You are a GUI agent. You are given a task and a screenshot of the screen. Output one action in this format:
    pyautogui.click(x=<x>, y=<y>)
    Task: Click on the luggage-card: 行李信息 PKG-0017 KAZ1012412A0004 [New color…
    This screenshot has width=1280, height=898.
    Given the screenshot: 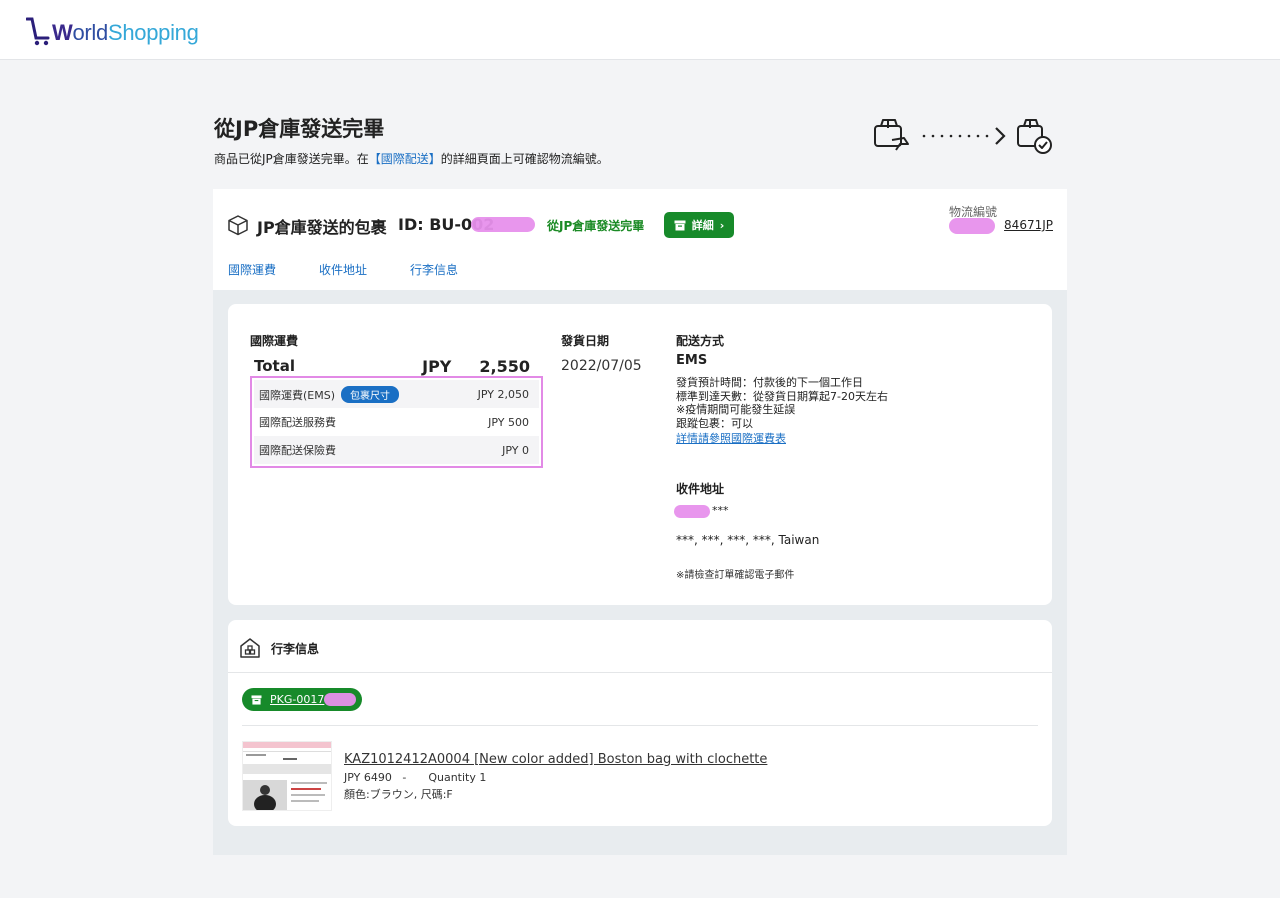 What is the action you would take?
    pyautogui.click(x=640, y=723)
    